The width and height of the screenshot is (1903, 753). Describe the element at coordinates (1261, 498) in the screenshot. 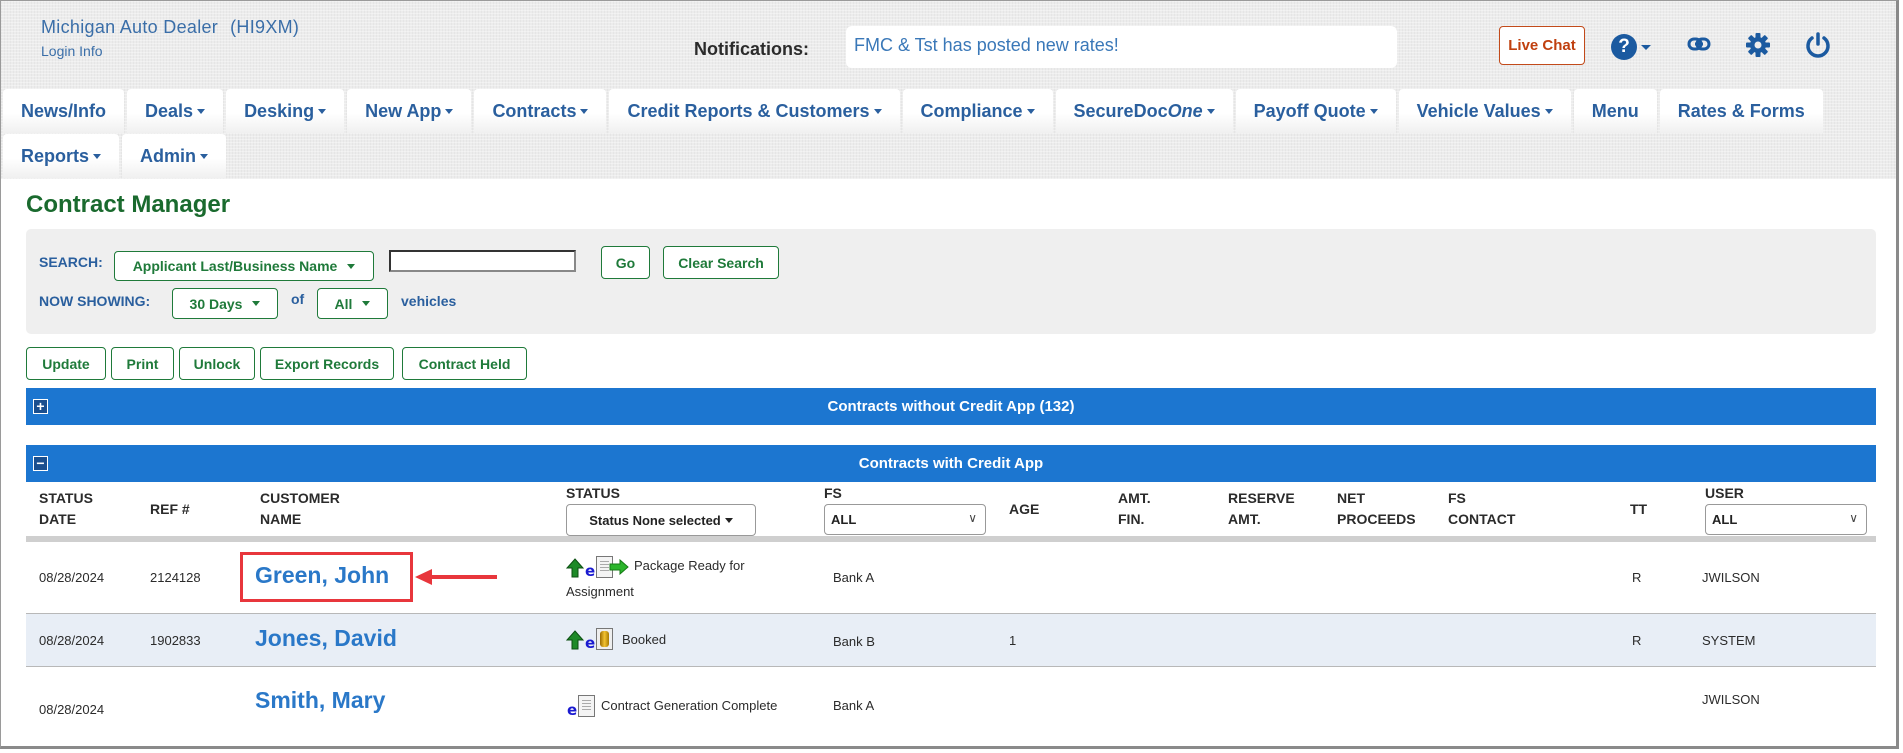

I see `header-line: RESERVE` at that location.